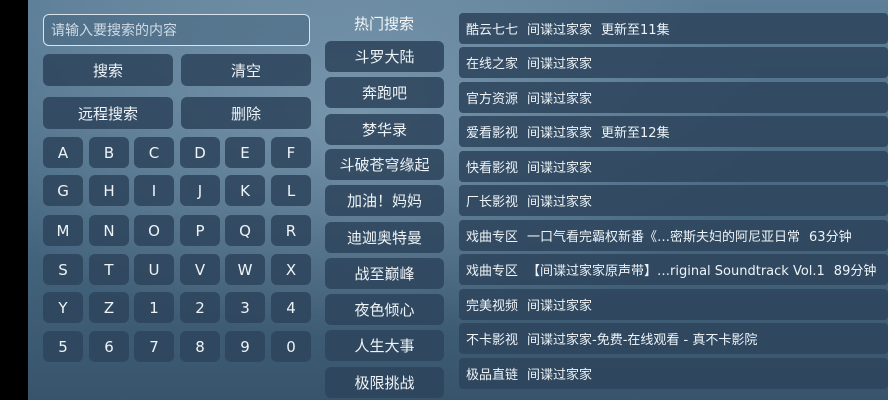  Describe the element at coordinates (154, 152) in the screenshot. I see `key-c: C` at that location.